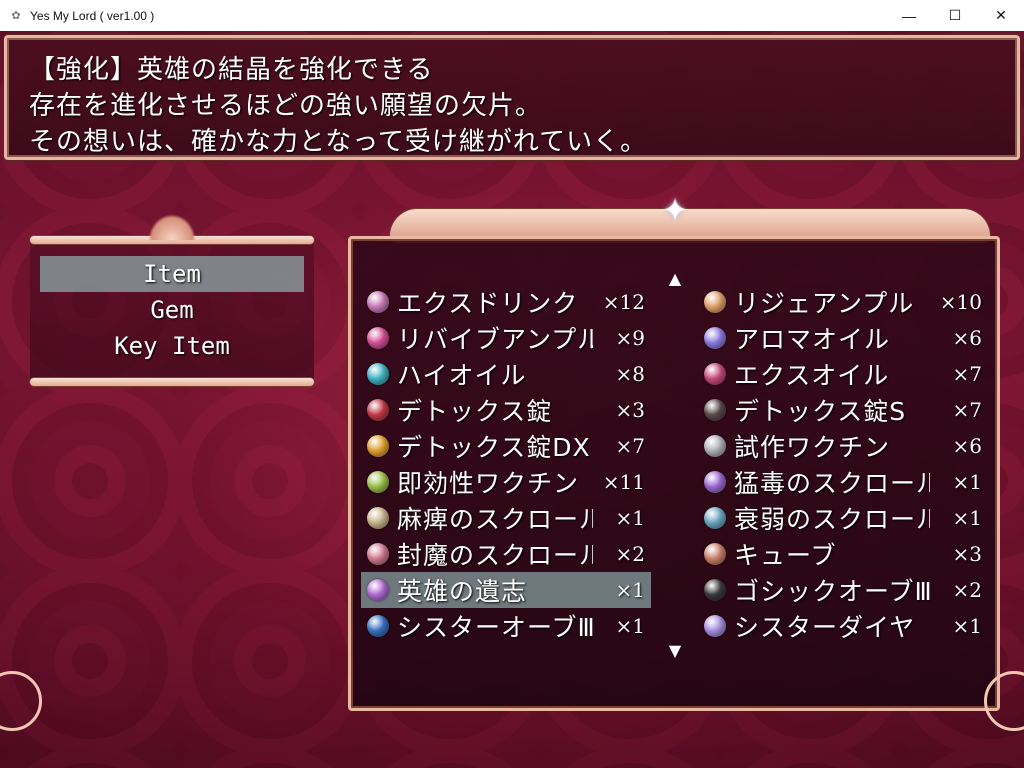 The width and height of the screenshot is (1024, 768). I want to click on scroll-up-icon: ▲, so click(675, 279).